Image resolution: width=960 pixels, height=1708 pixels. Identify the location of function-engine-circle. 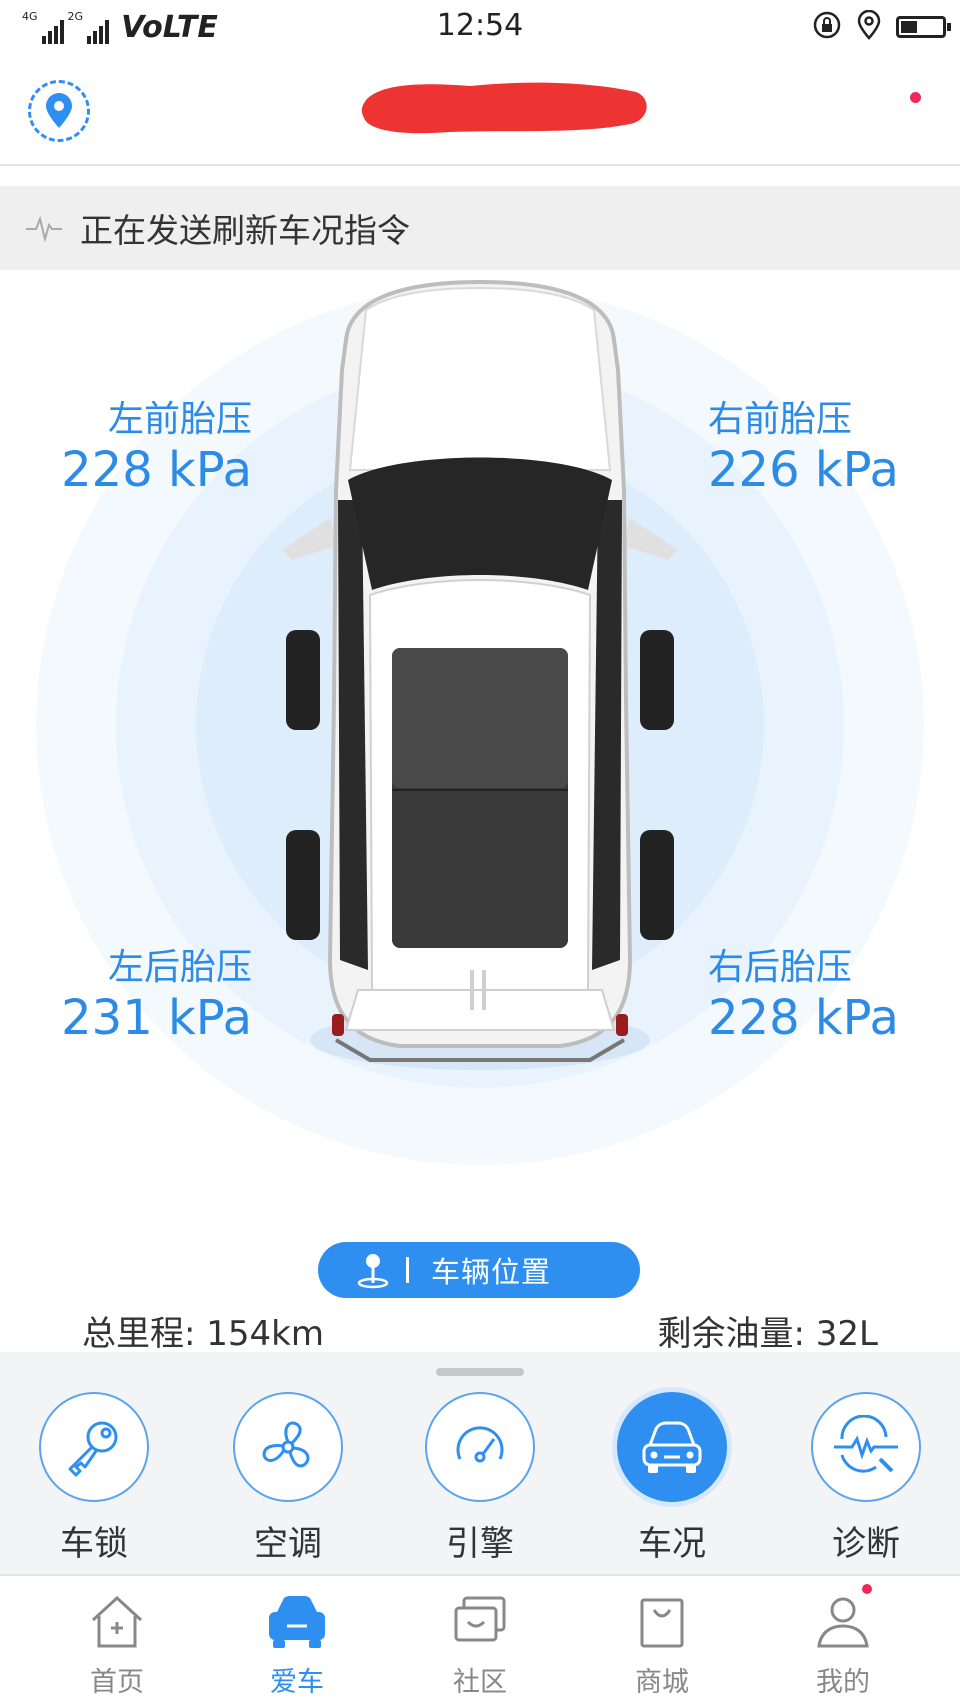
(480, 1447).